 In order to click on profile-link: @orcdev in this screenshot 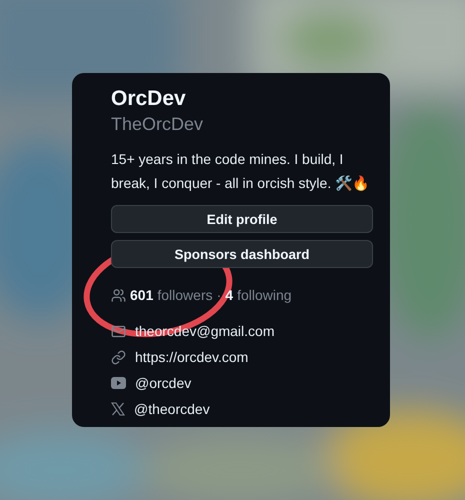, I will do `click(163, 383)`.